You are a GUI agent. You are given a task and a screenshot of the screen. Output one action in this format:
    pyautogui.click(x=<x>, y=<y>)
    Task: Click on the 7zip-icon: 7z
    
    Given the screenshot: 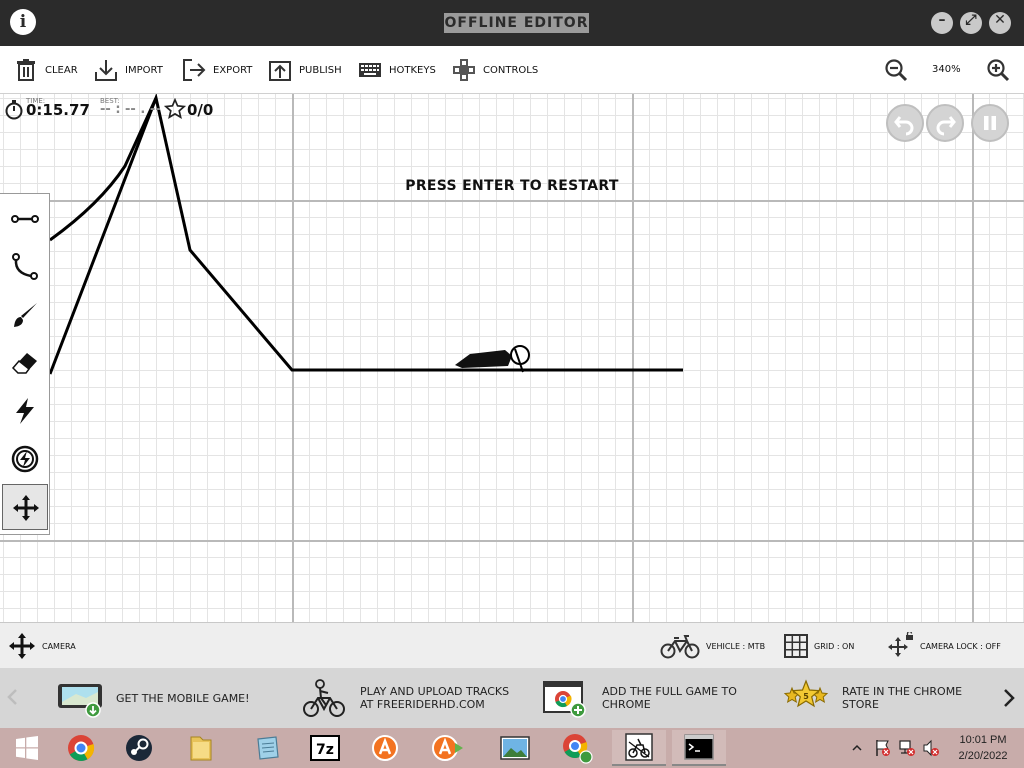 What is the action you would take?
    pyautogui.click(x=325, y=748)
    